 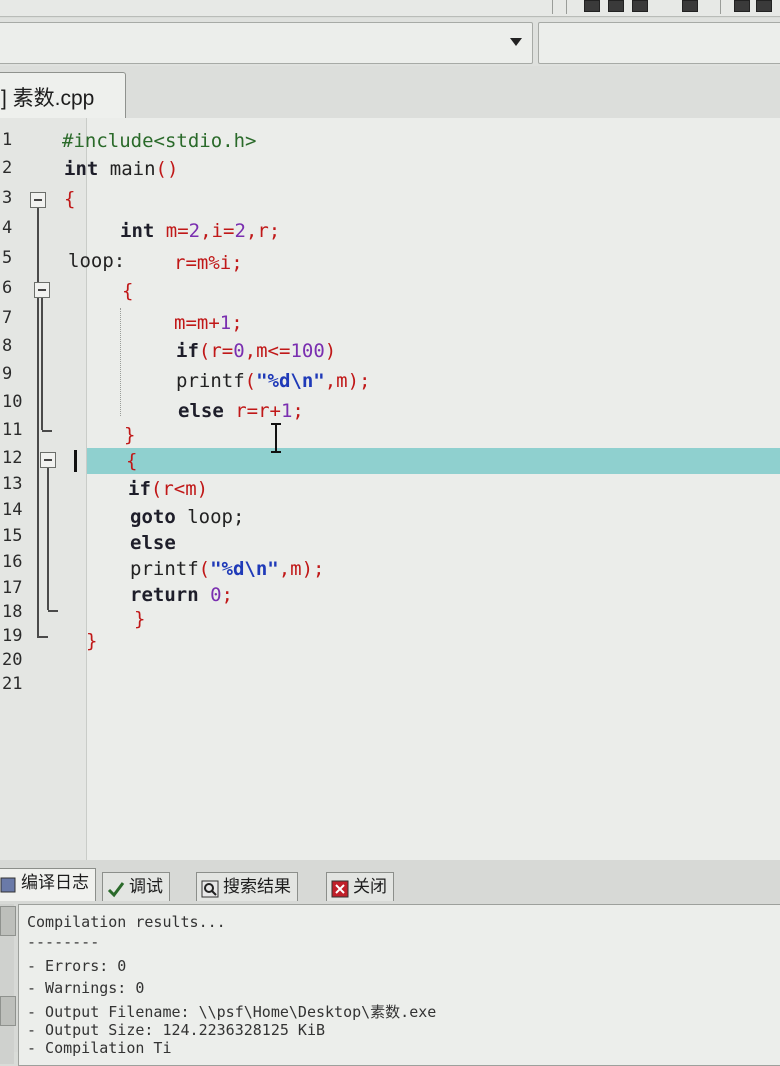 What do you see at coordinates (96, 261) in the screenshot?
I see `code-line-5: loop:` at bounding box center [96, 261].